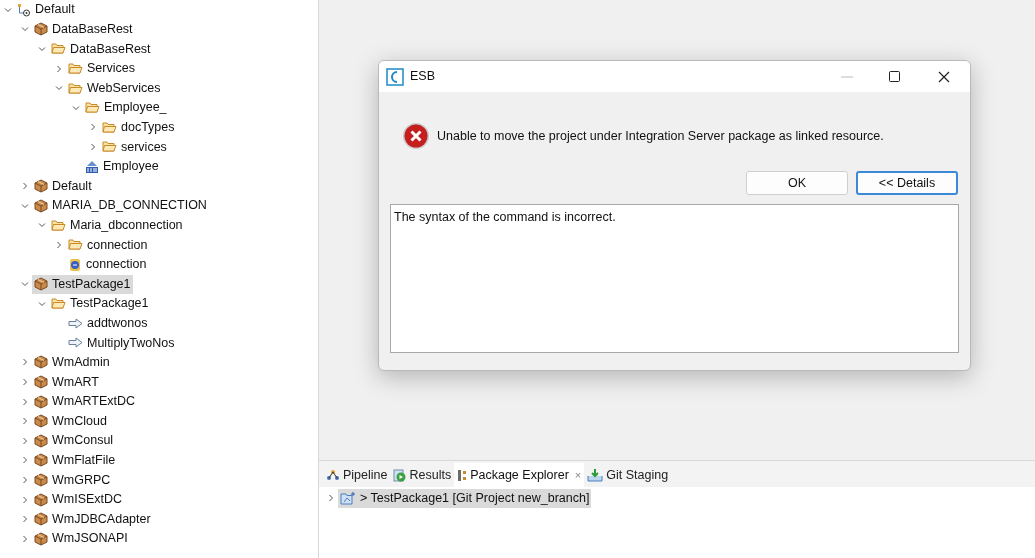 Image resolution: width=1035 pixels, height=558 pixels. What do you see at coordinates (907, 183) in the screenshot?
I see `dialog-button: << Details` at bounding box center [907, 183].